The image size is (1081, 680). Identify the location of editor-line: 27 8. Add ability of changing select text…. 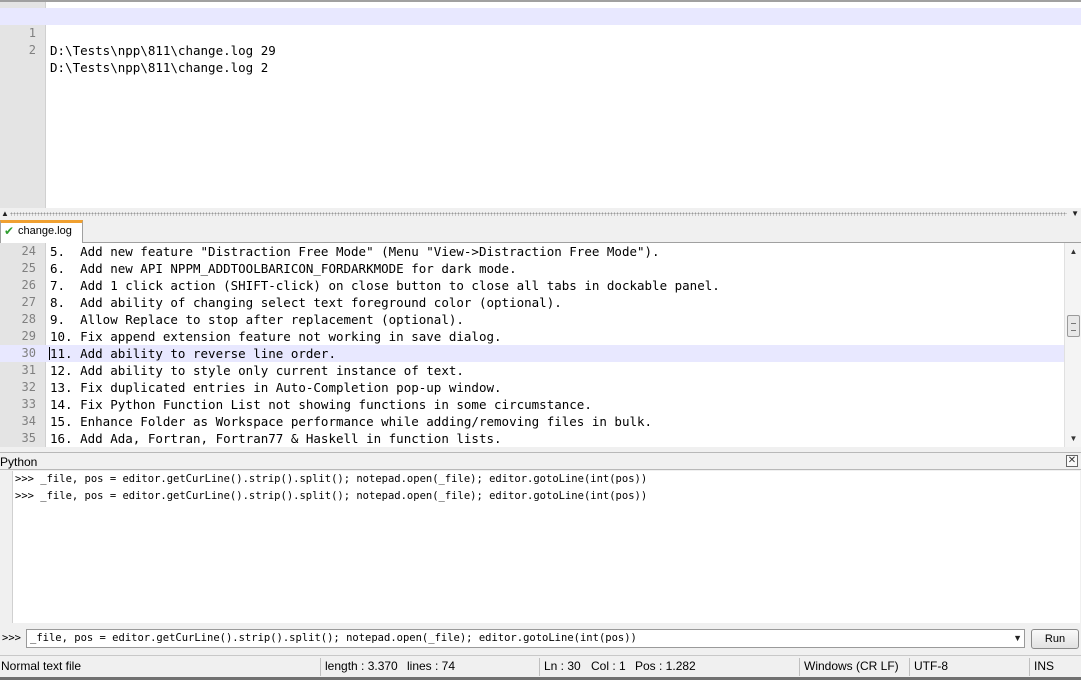
(532, 302).